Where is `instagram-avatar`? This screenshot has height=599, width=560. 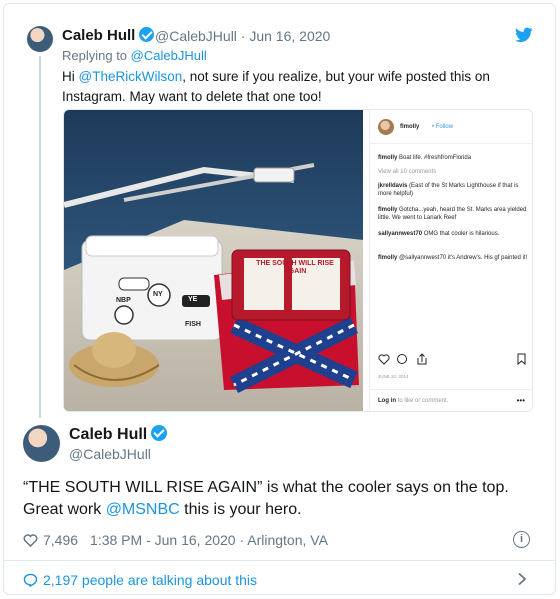 instagram-avatar is located at coordinates (386, 127).